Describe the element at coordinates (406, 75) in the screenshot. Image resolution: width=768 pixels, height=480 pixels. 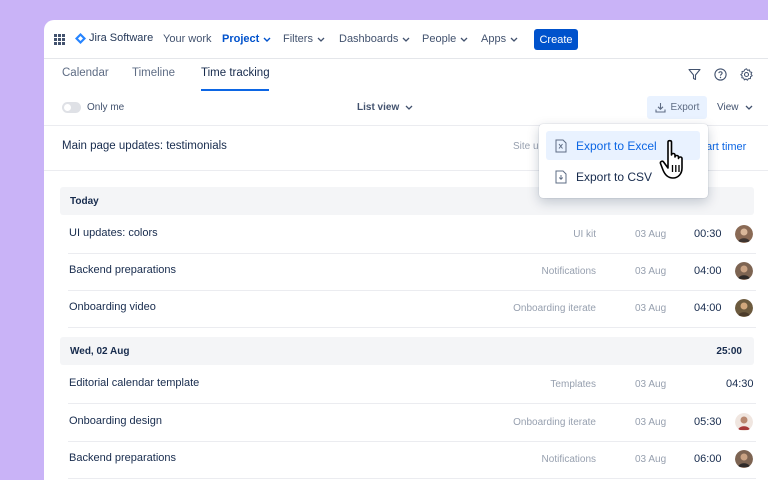
I see `tab-bar: Calendar Timeline Time tracking` at that location.